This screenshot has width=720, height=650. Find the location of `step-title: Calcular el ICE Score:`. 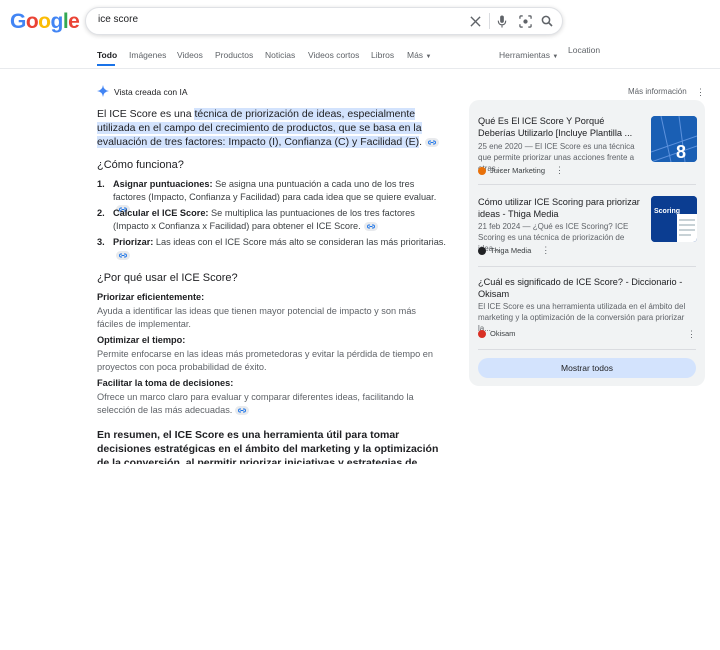

step-title: Calcular el ICE Score: is located at coordinates (161, 213).